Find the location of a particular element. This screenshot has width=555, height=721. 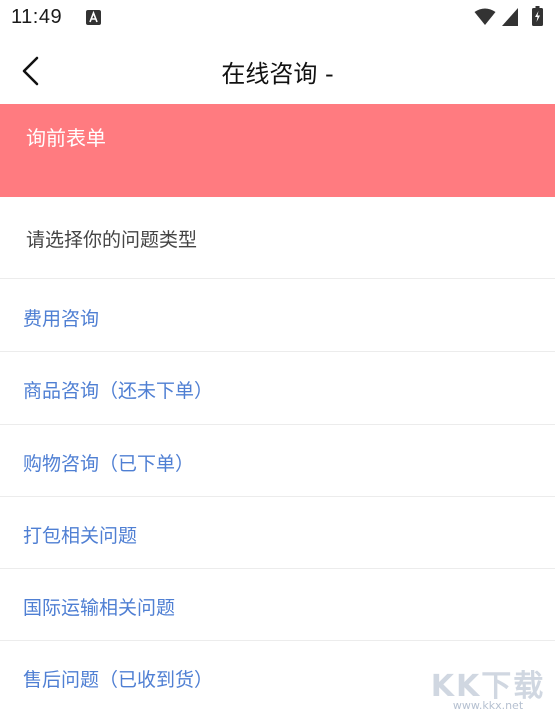

option-label: 商品咨询（还未下单） is located at coordinates (118, 391).